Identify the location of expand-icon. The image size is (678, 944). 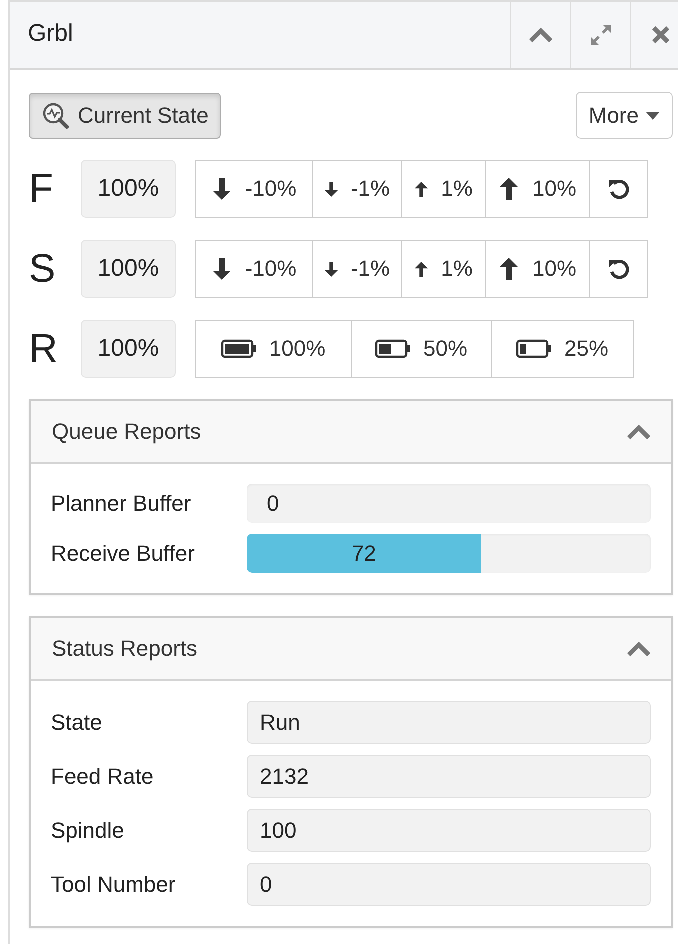
(600, 35).